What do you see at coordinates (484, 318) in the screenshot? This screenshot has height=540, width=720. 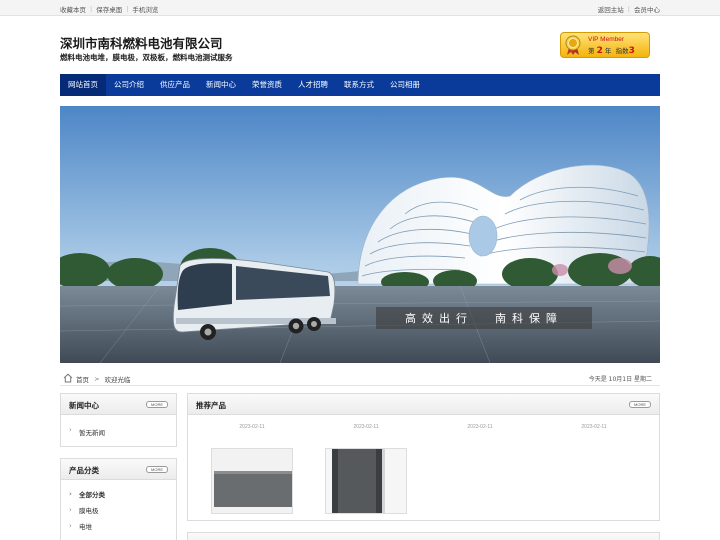 I see `banner-caption: 高效出行 南科保障` at bounding box center [484, 318].